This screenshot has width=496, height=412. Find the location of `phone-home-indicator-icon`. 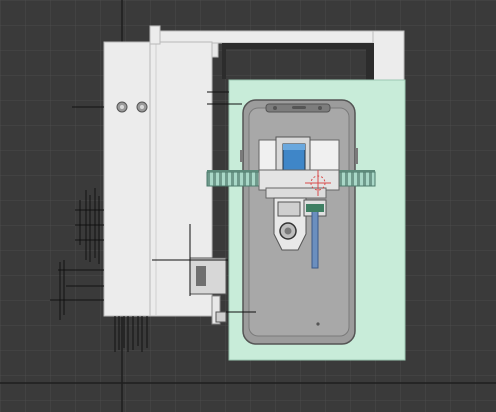

phone-home-indicator-icon is located at coordinates (318, 324).